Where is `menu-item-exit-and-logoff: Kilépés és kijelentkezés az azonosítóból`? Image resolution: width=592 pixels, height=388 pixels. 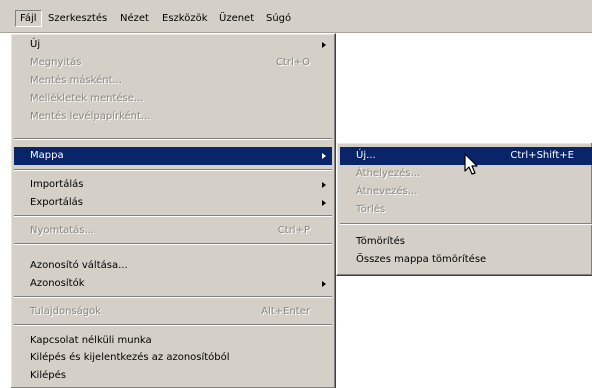
menu-item-exit-and-logoff: Kilépés és kijelentkezés az azonosítóból is located at coordinates (173, 358).